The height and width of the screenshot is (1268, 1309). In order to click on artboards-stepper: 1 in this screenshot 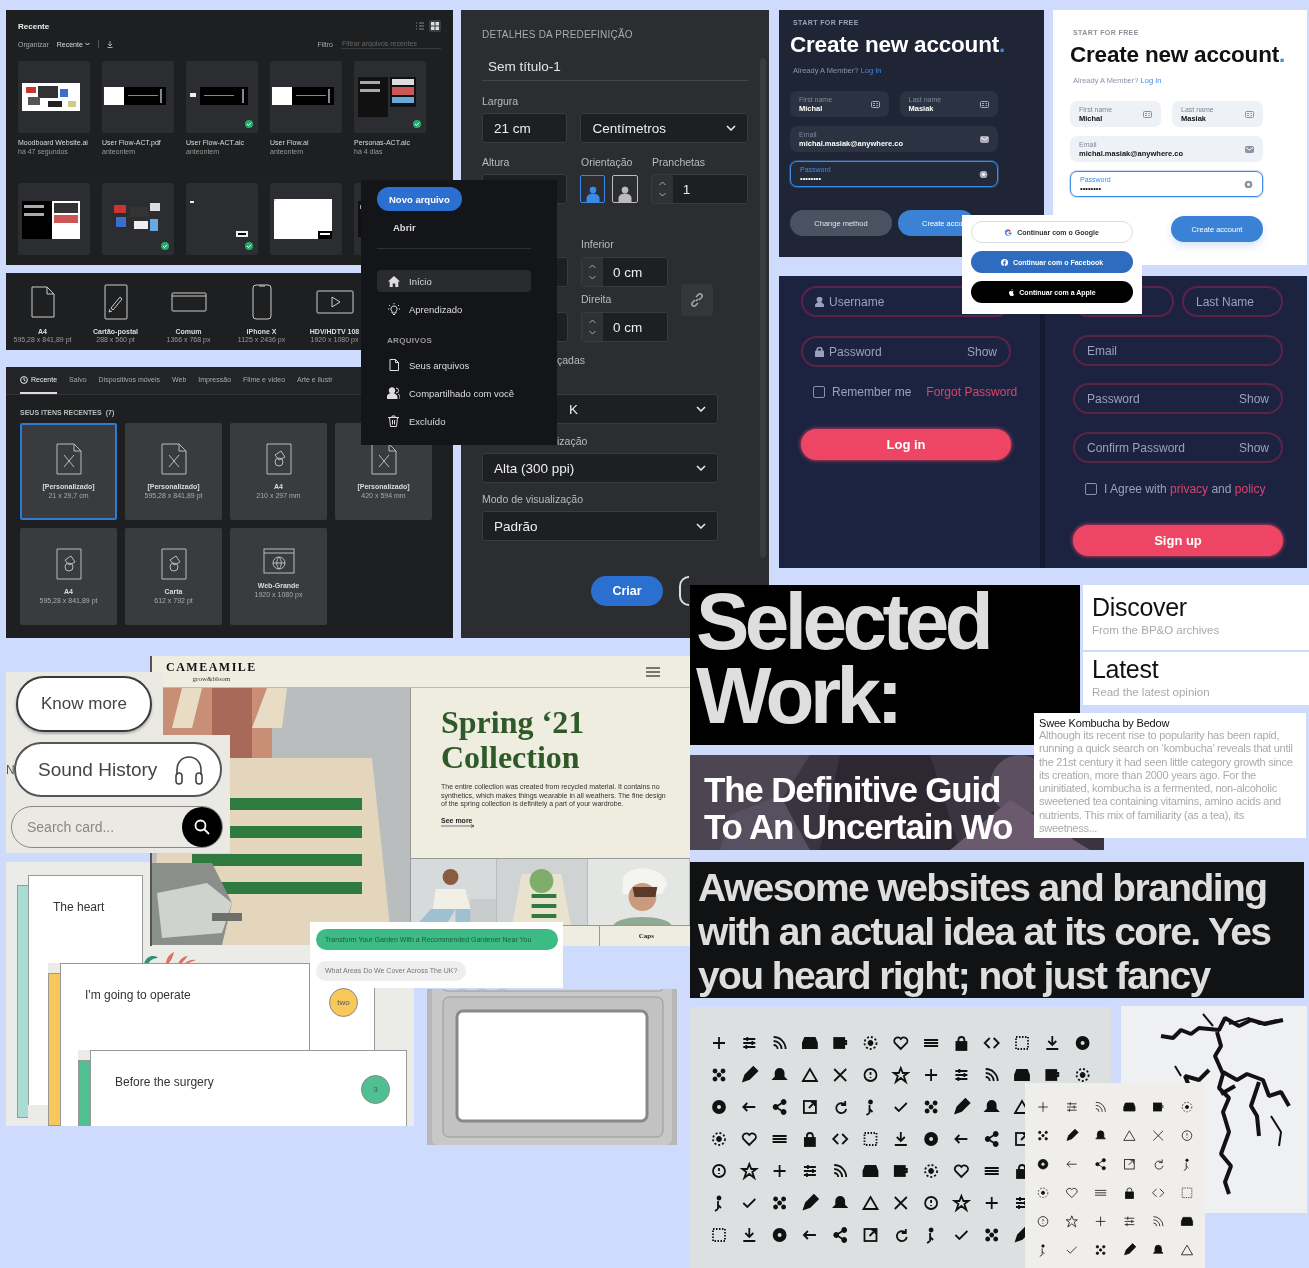, I will do `click(699, 189)`.